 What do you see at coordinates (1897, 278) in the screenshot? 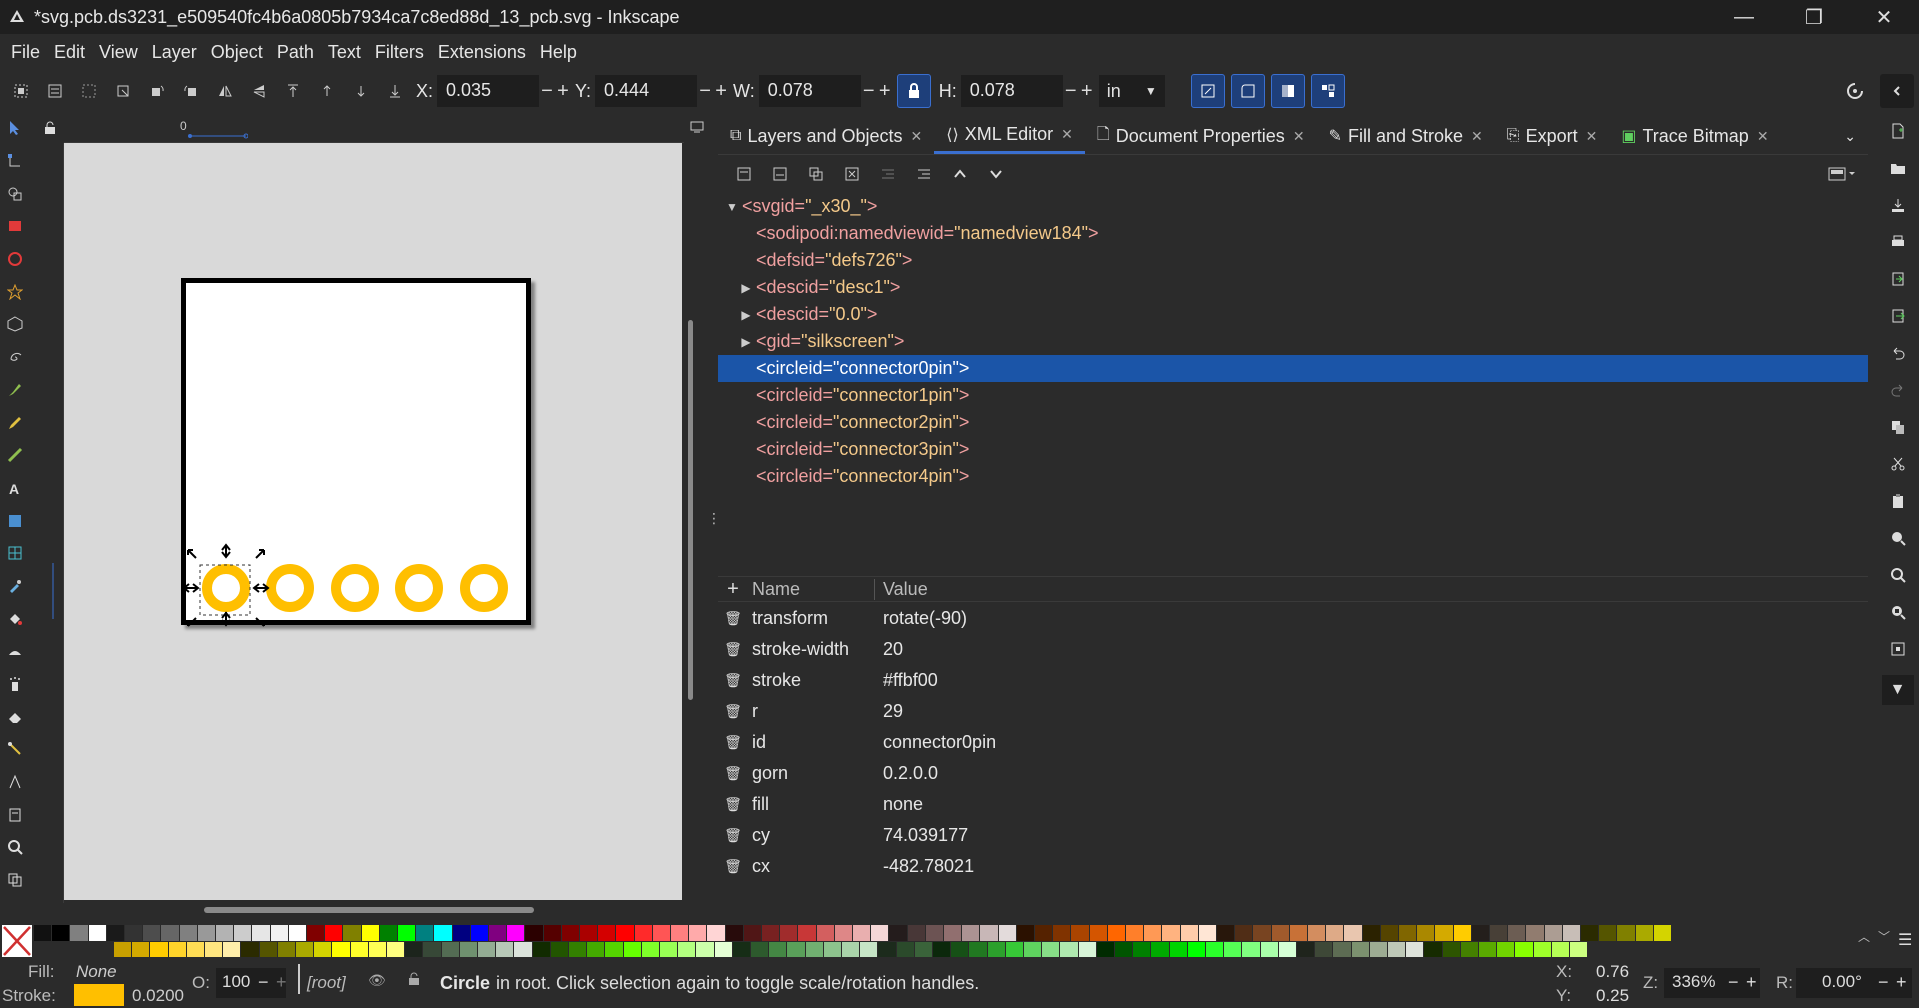
I see `import-icon` at bounding box center [1897, 278].